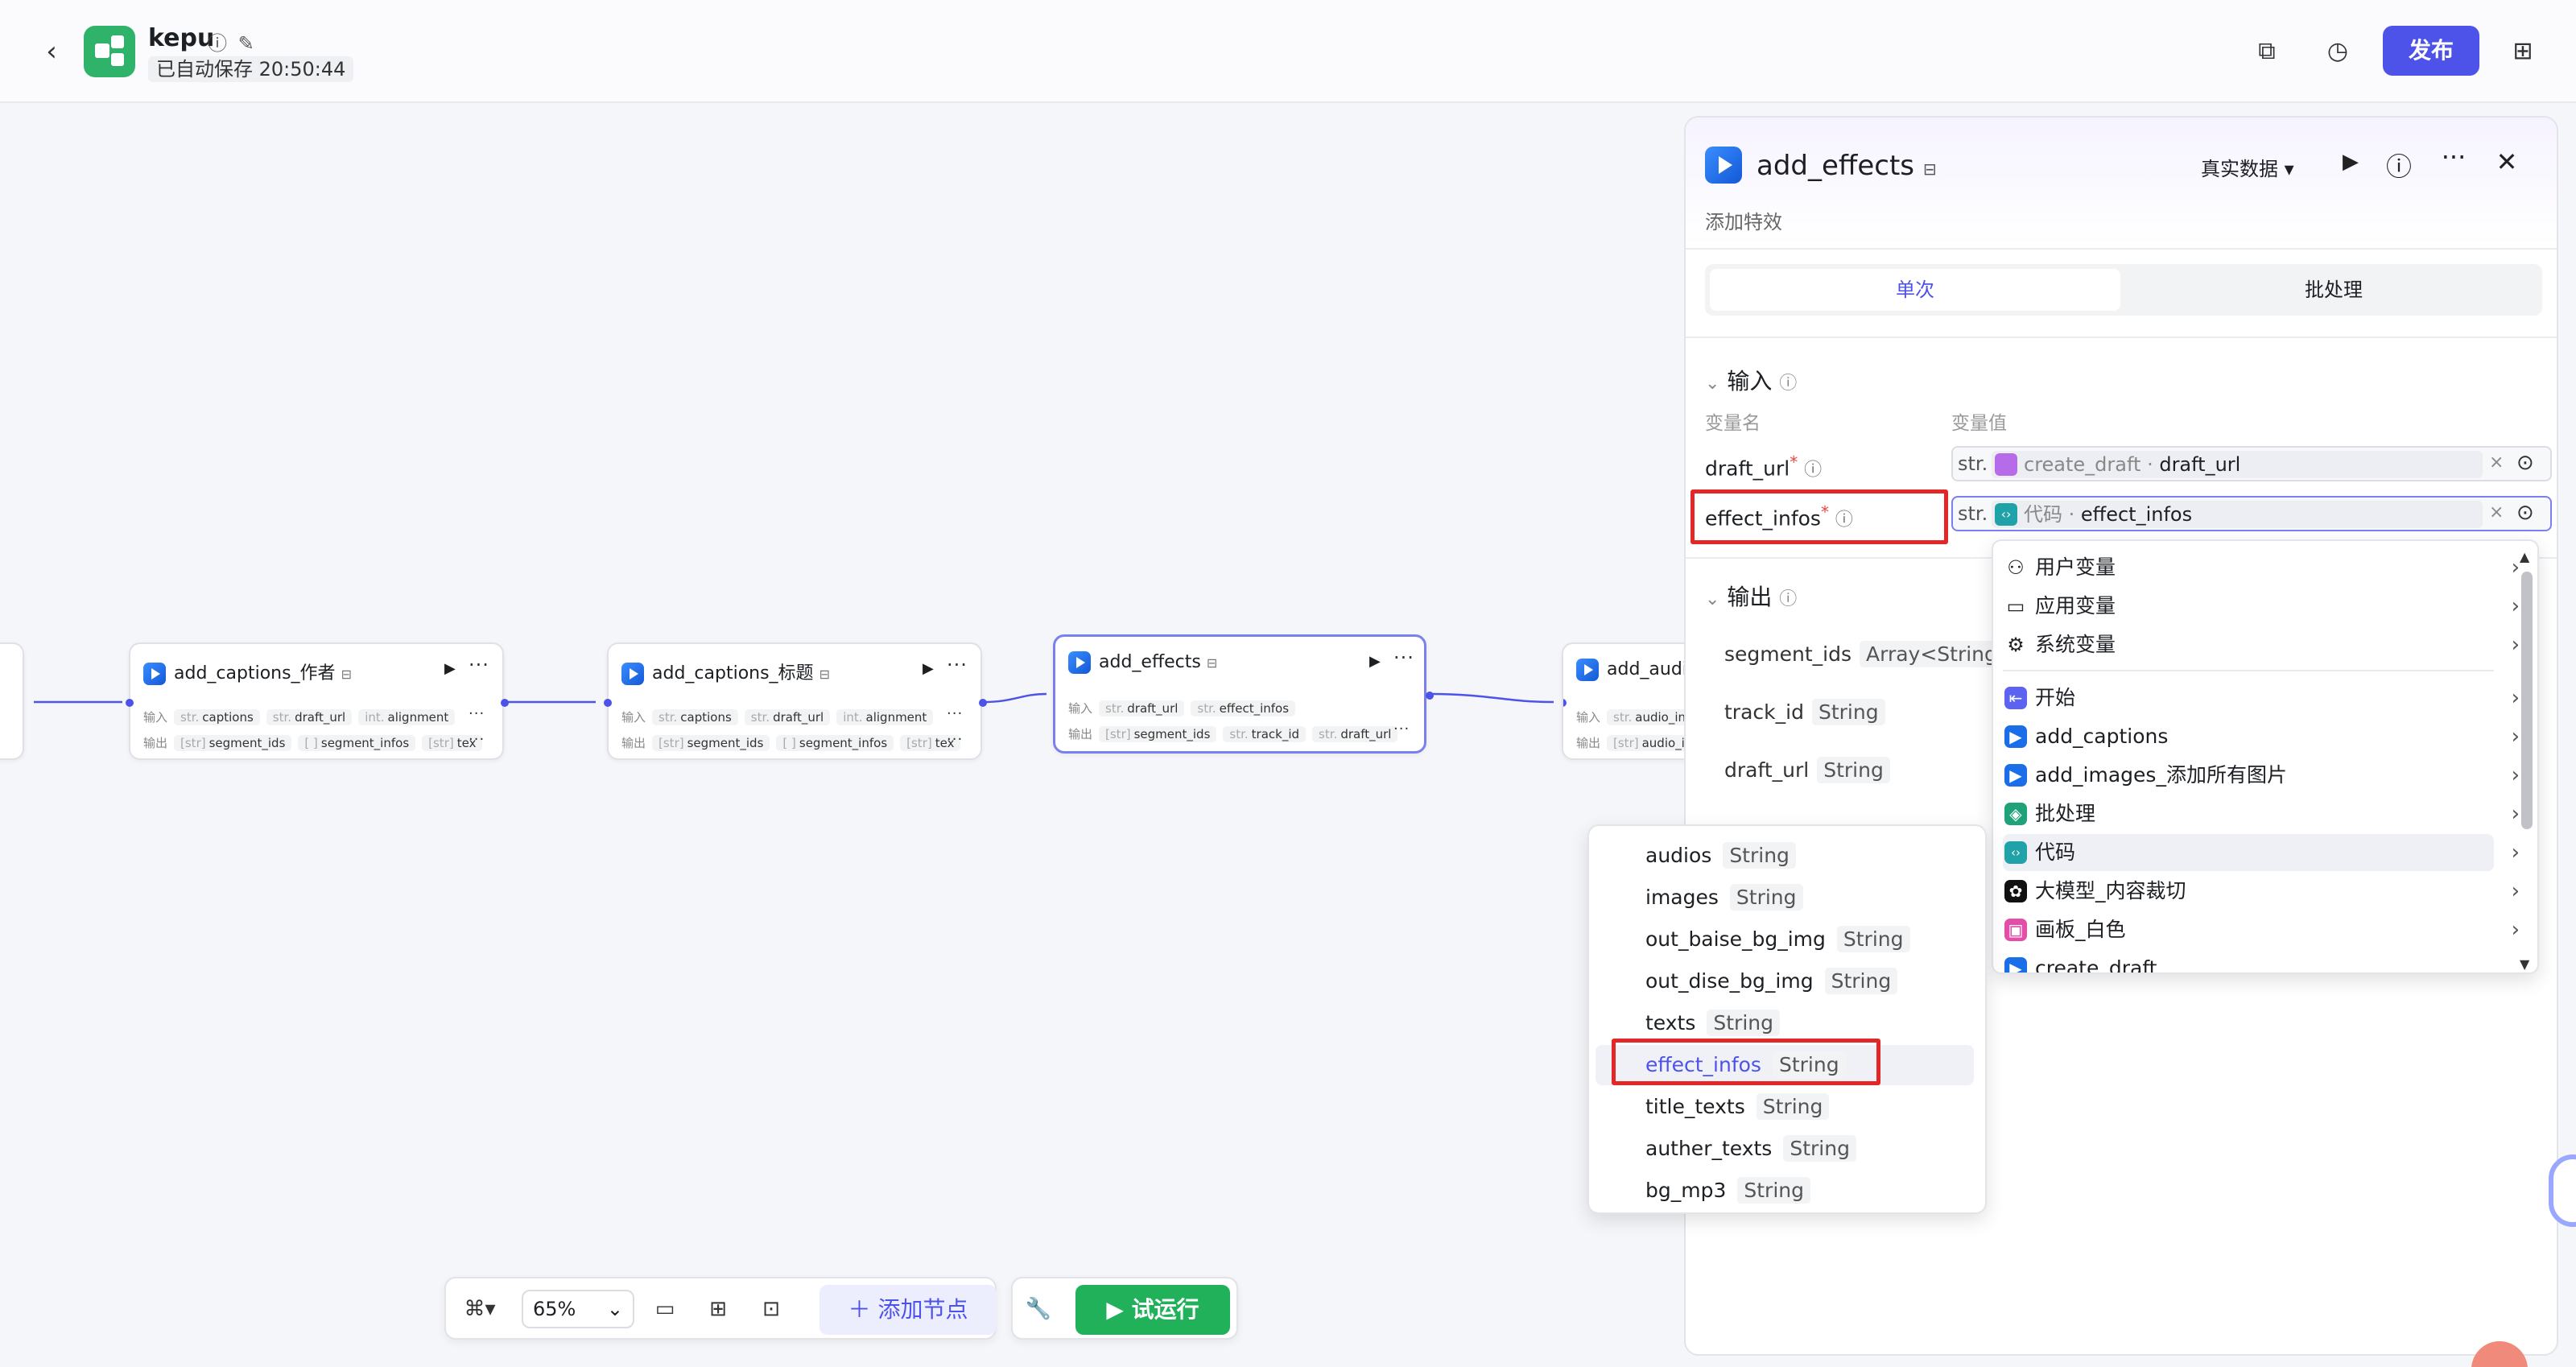 The width and height of the screenshot is (2576, 1367). Describe the element at coordinates (2506, 162) in the screenshot. I see `close-icon: ✕` at that location.